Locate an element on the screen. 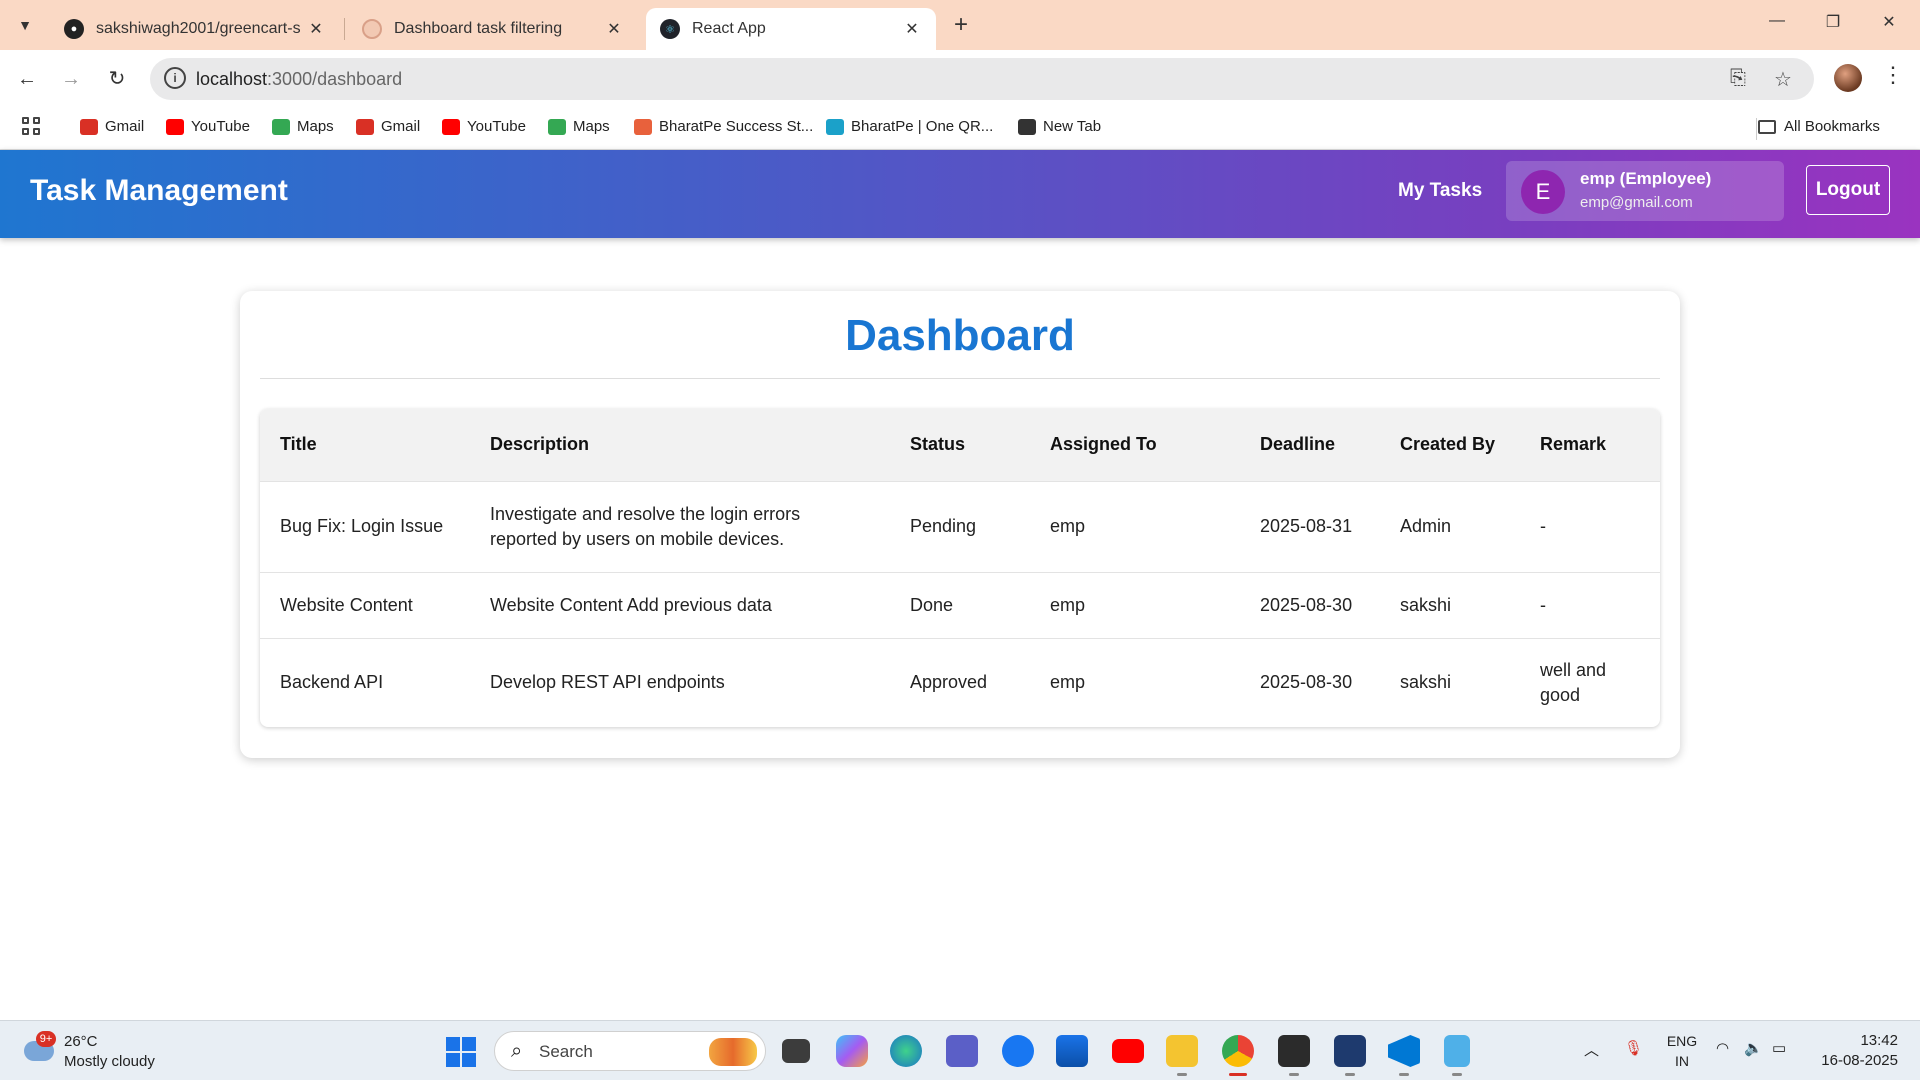 The image size is (1920, 1080). new-tab-button: + is located at coordinates (961, 25).